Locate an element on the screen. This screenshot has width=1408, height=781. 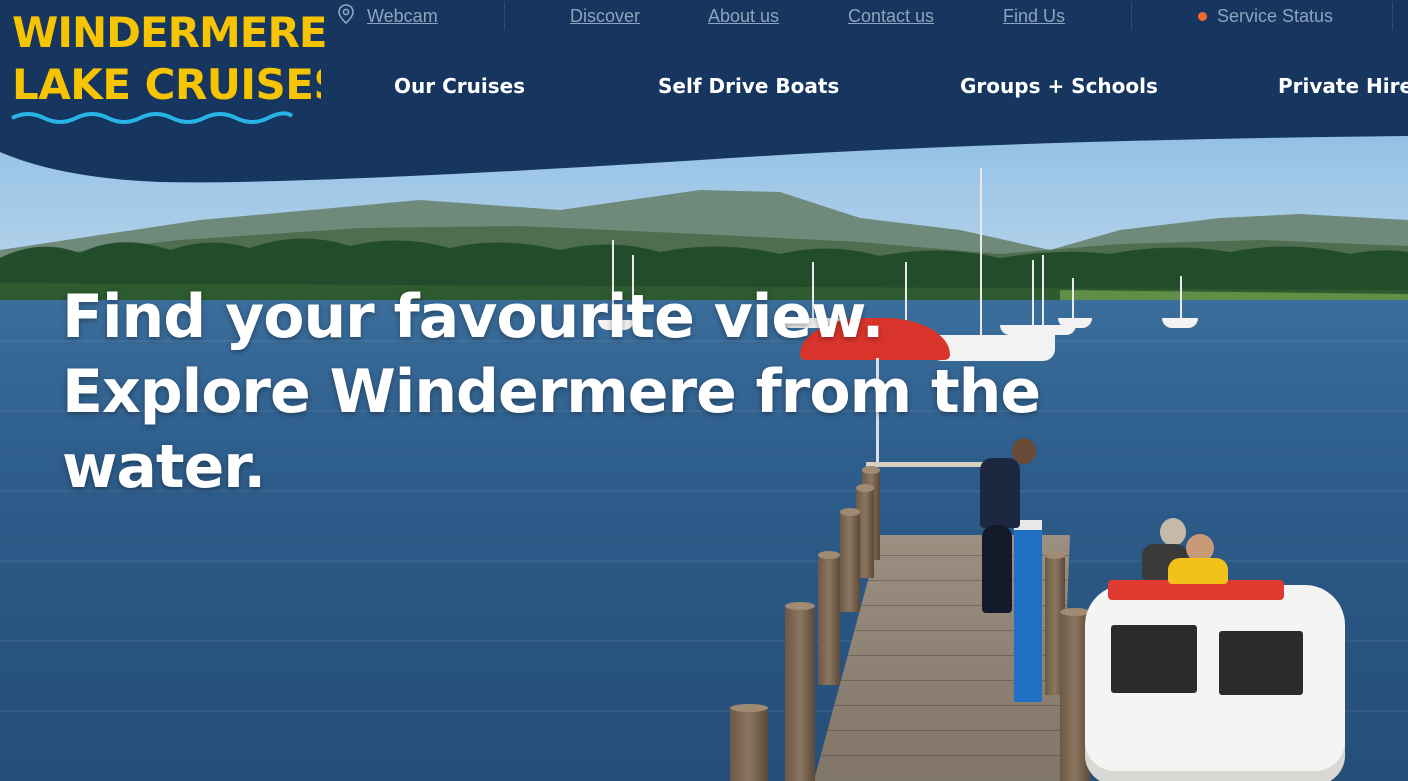
hero-headline-line-3: water. is located at coordinates (164, 467).